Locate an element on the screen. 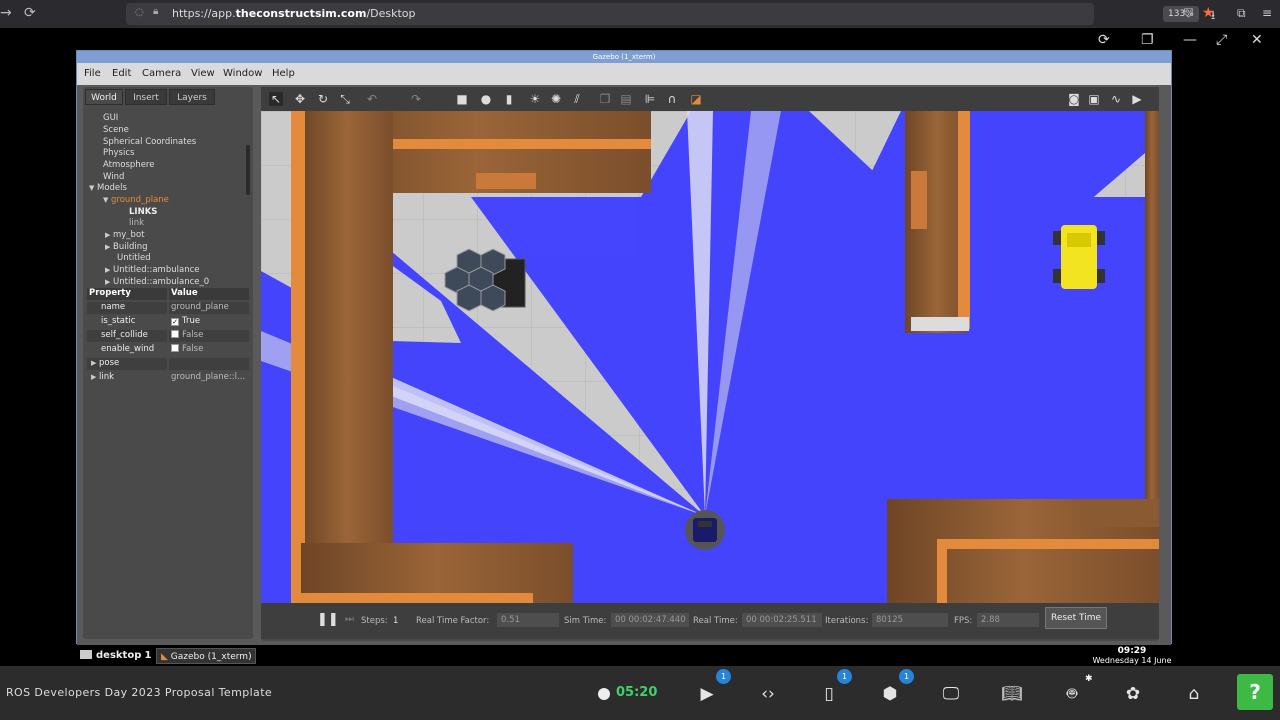 This screenshot has height=720, width=1280. tree-untitled: Untitled is located at coordinates (134, 258).